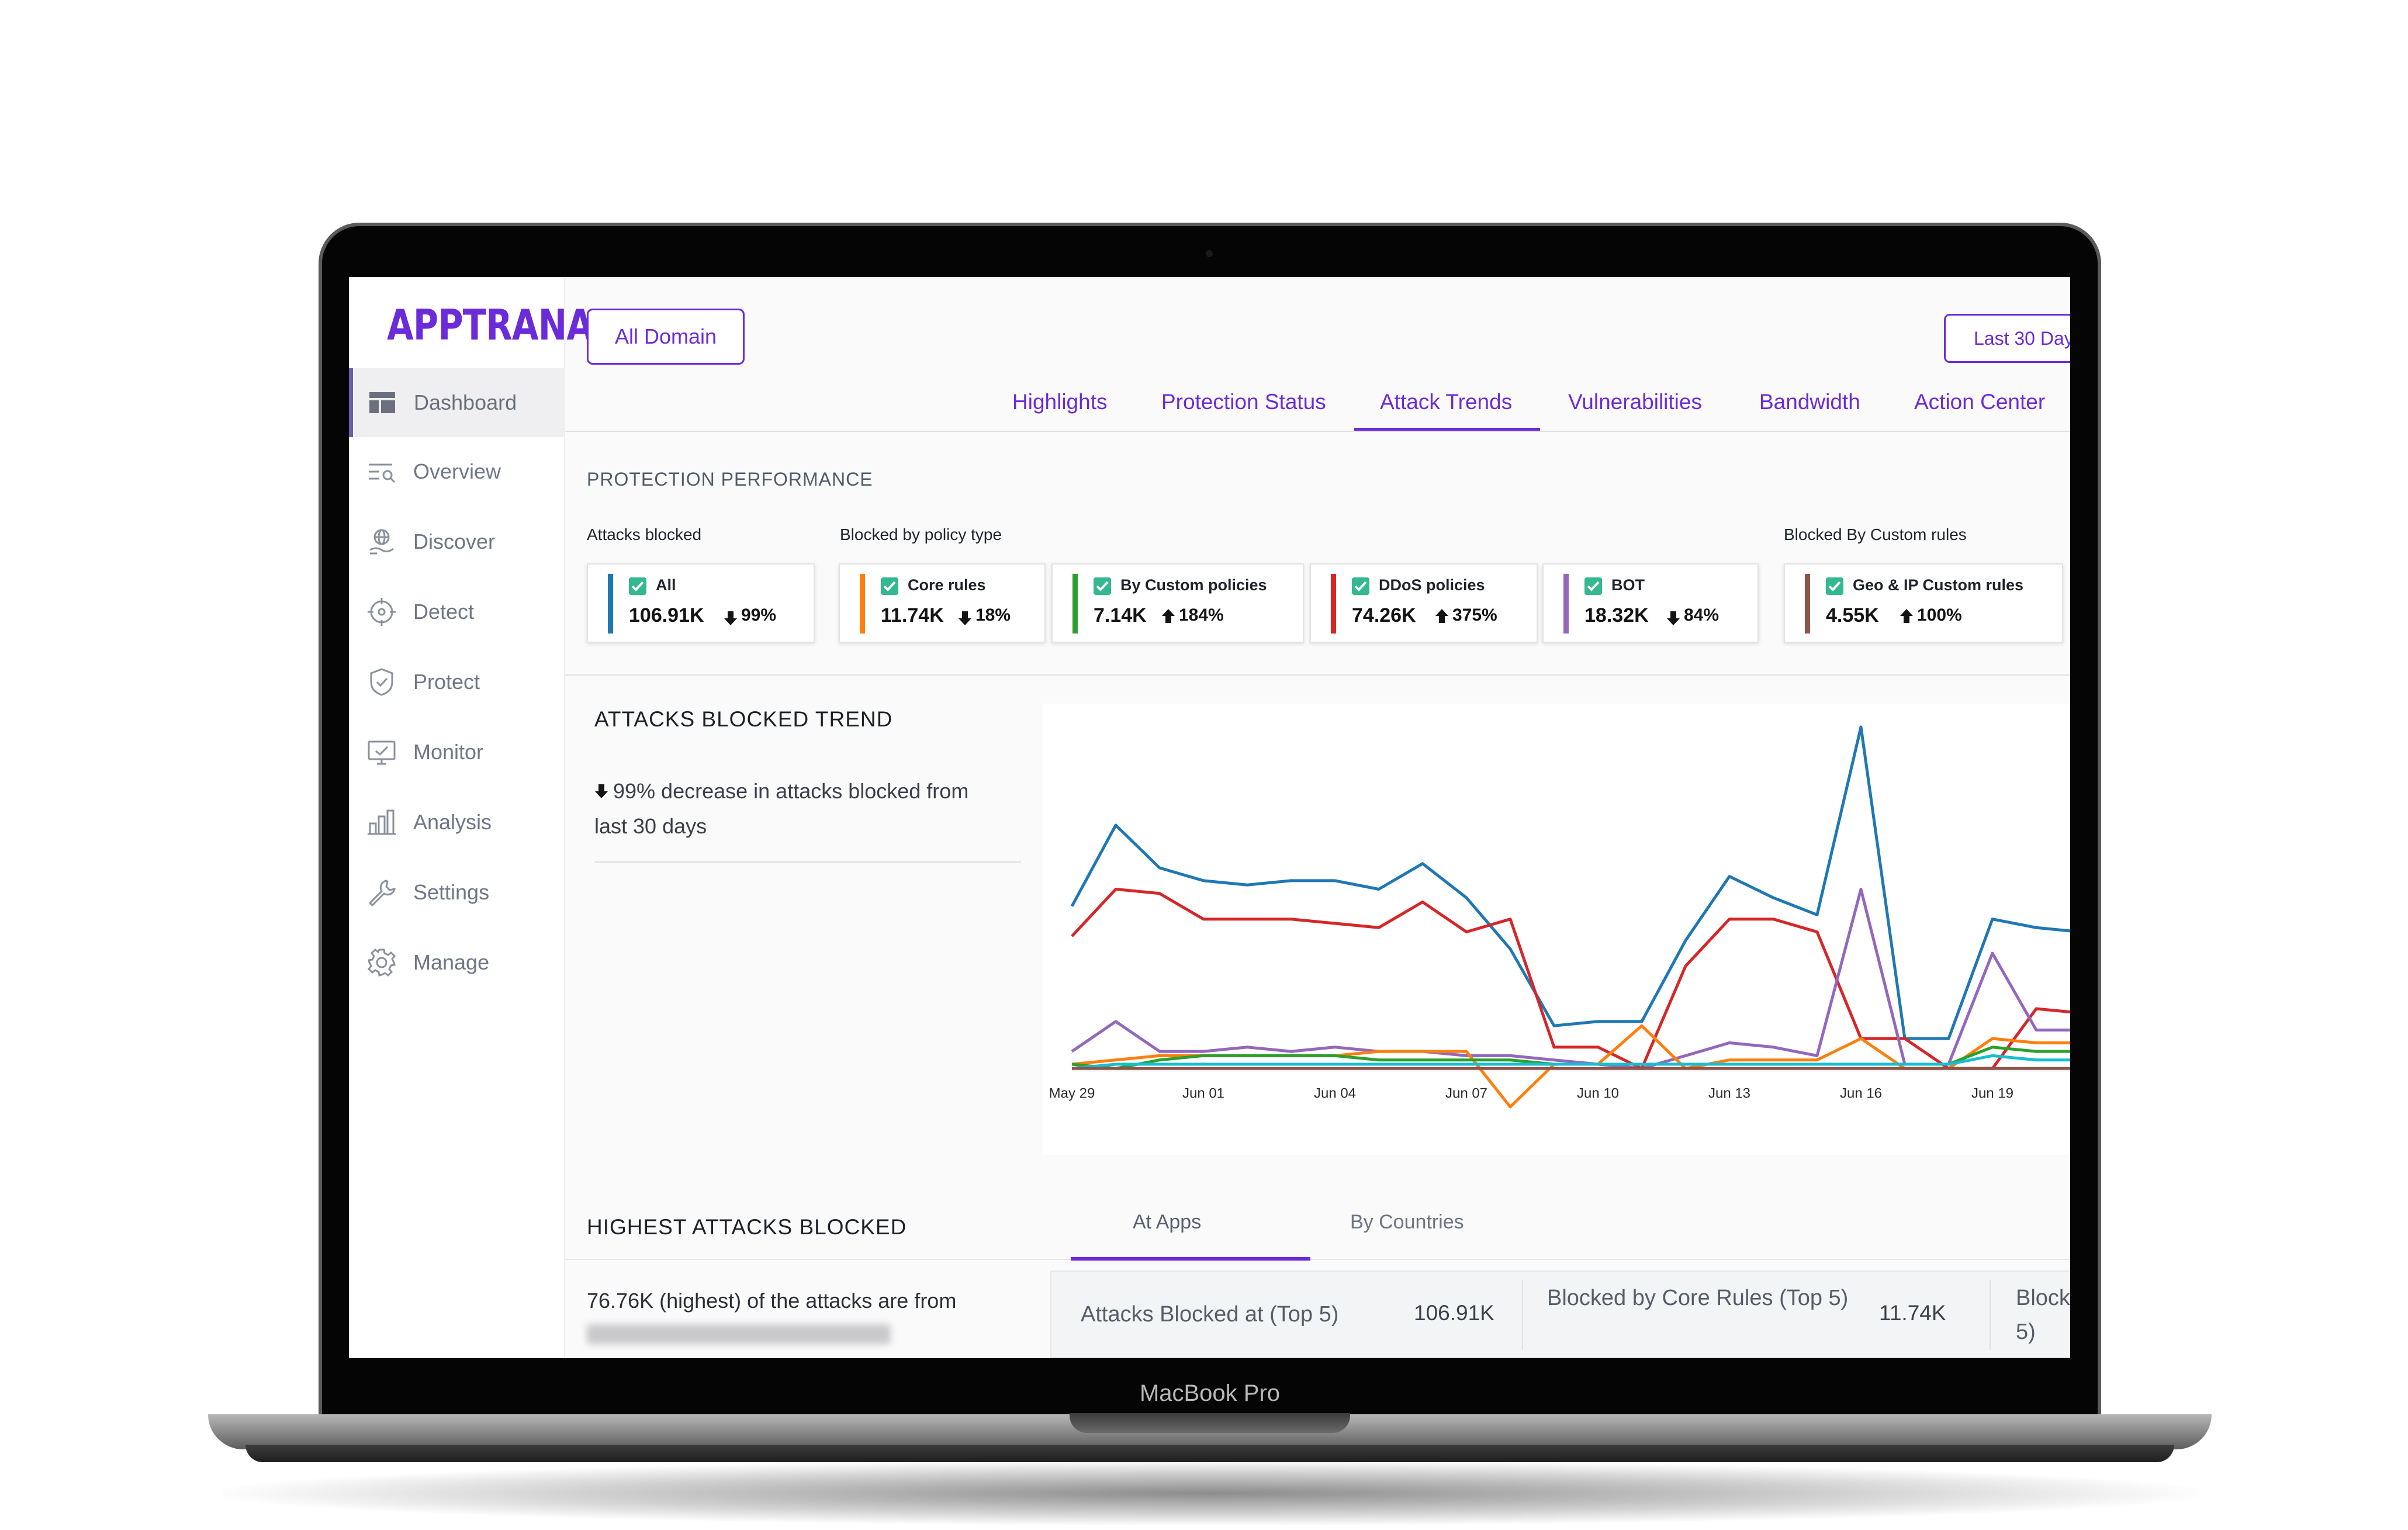 This screenshot has width=2408, height=1530. What do you see at coordinates (452, 962) in the screenshot?
I see `sidebar-item-label: Manage` at bounding box center [452, 962].